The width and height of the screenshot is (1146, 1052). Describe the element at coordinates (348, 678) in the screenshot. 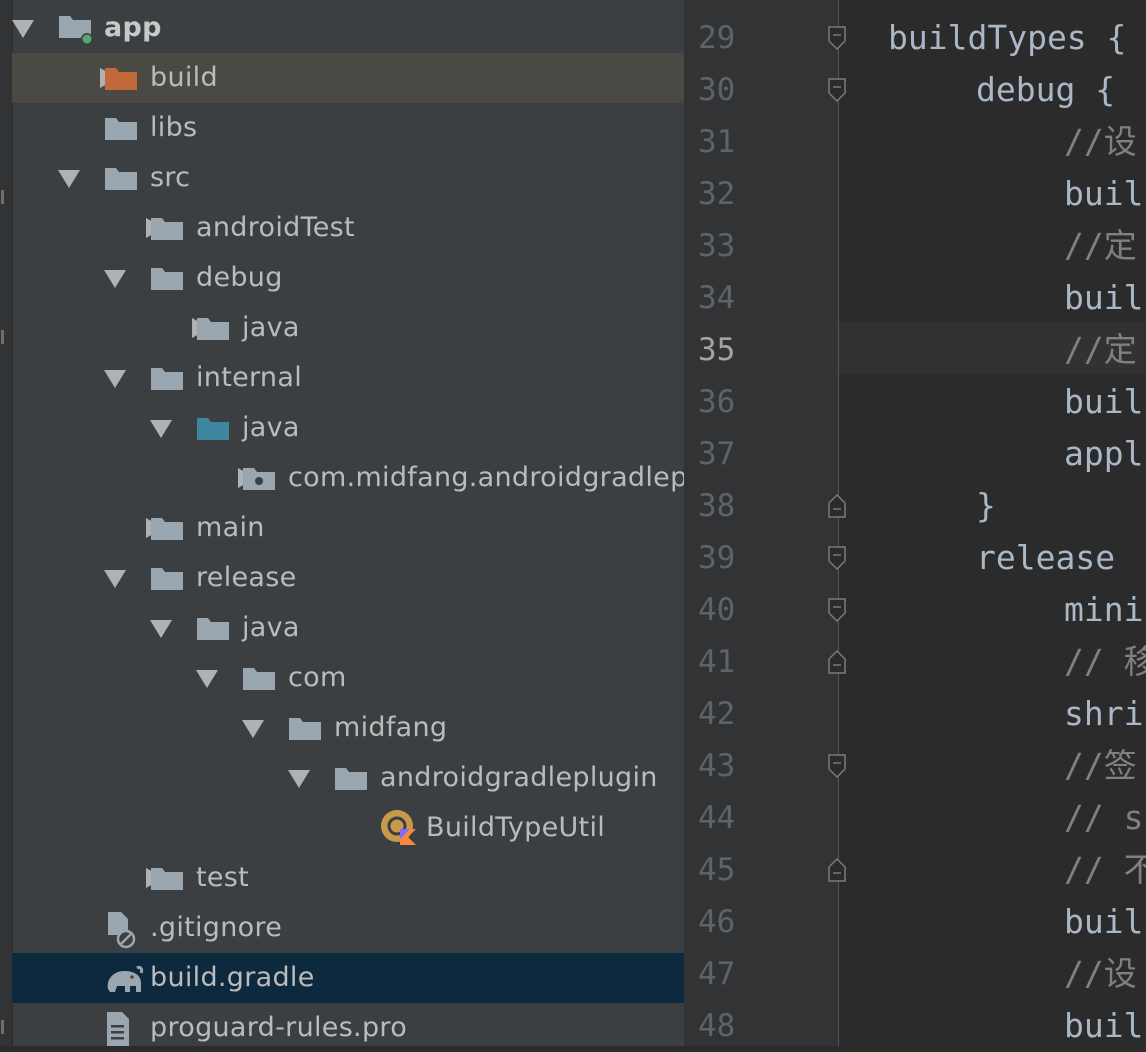

I see `tree-item: com` at that location.